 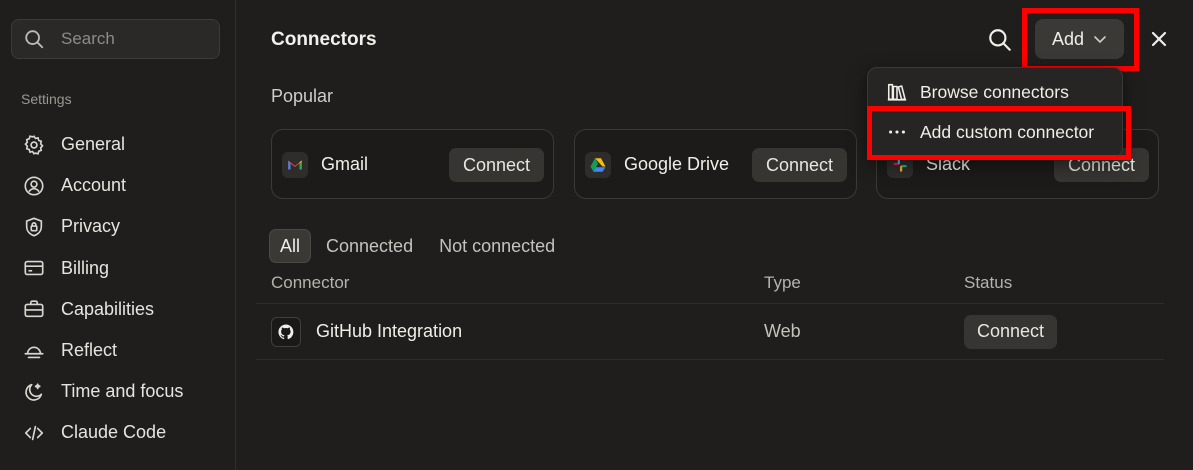 What do you see at coordinates (782, 331) in the screenshot?
I see `connector-type: Web` at bounding box center [782, 331].